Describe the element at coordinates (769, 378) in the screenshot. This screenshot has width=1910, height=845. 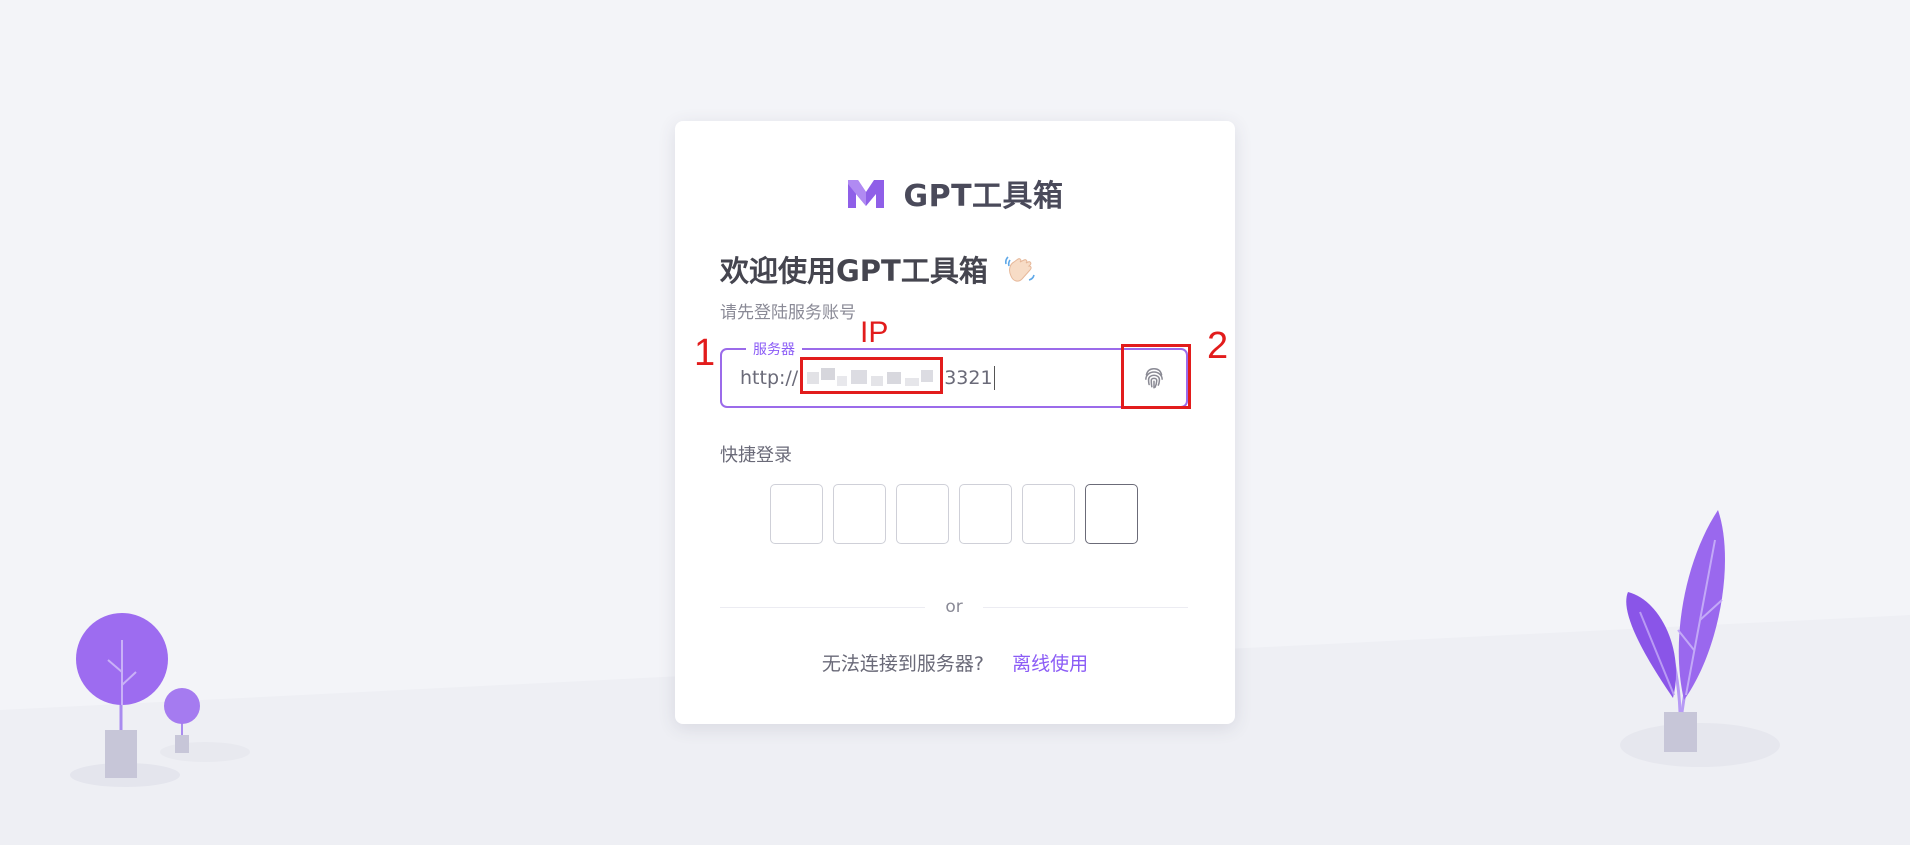
I see `server-input-prefix: http://` at that location.